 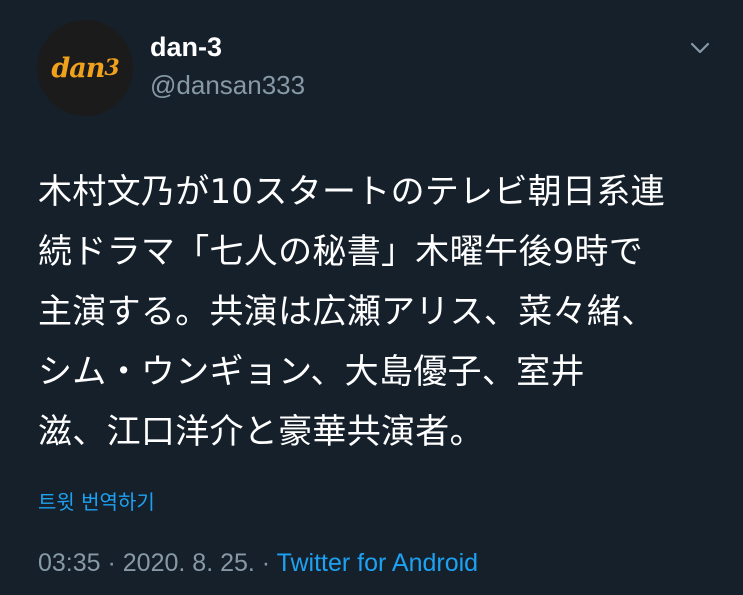 I want to click on translate-tweet-link: 트윗 번역하기, so click(x=96, y=502).